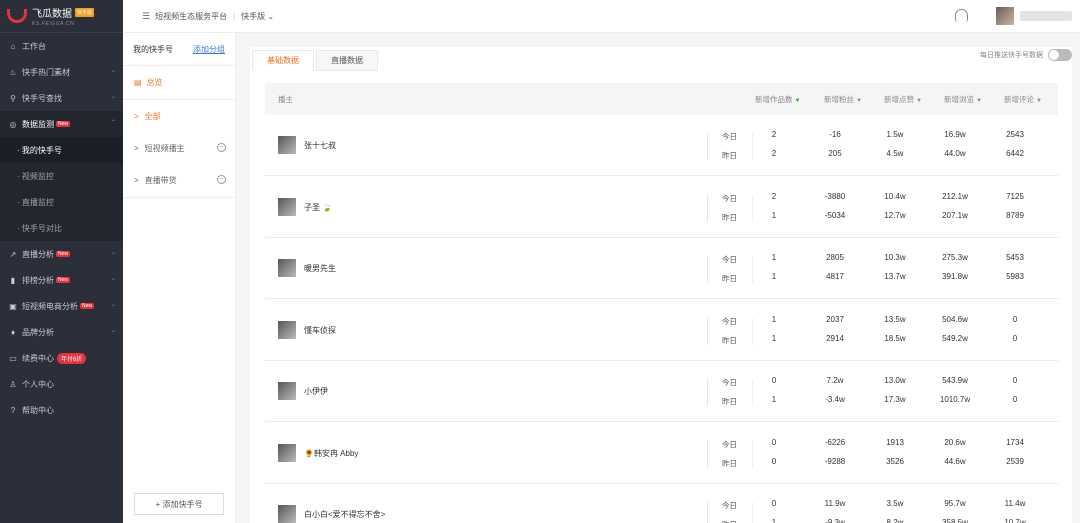  I want to click on table-cell: 0, so click(1015, 380).